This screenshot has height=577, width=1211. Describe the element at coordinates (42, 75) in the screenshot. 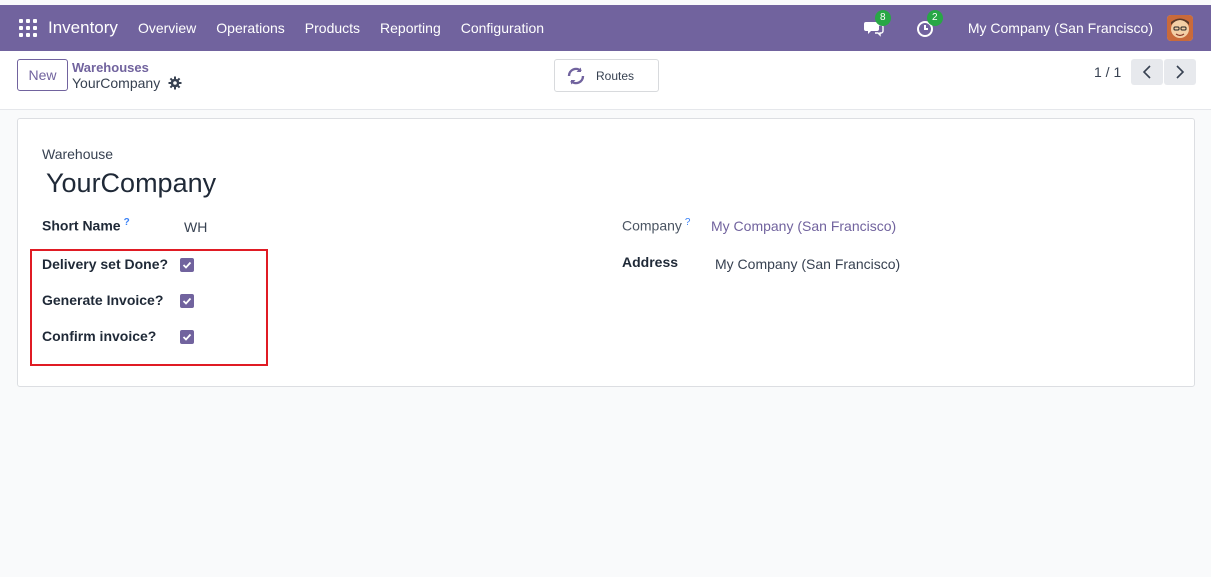

I see `new-button: New` at that location.